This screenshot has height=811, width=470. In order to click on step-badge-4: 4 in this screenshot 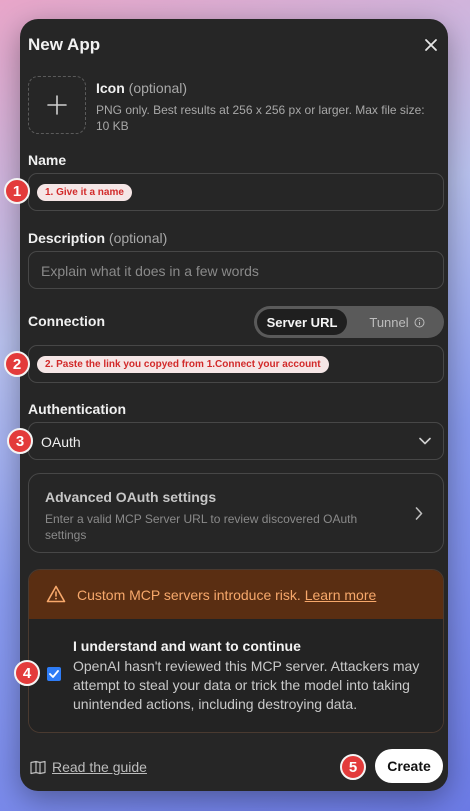, I will do `click(27, 673)`.